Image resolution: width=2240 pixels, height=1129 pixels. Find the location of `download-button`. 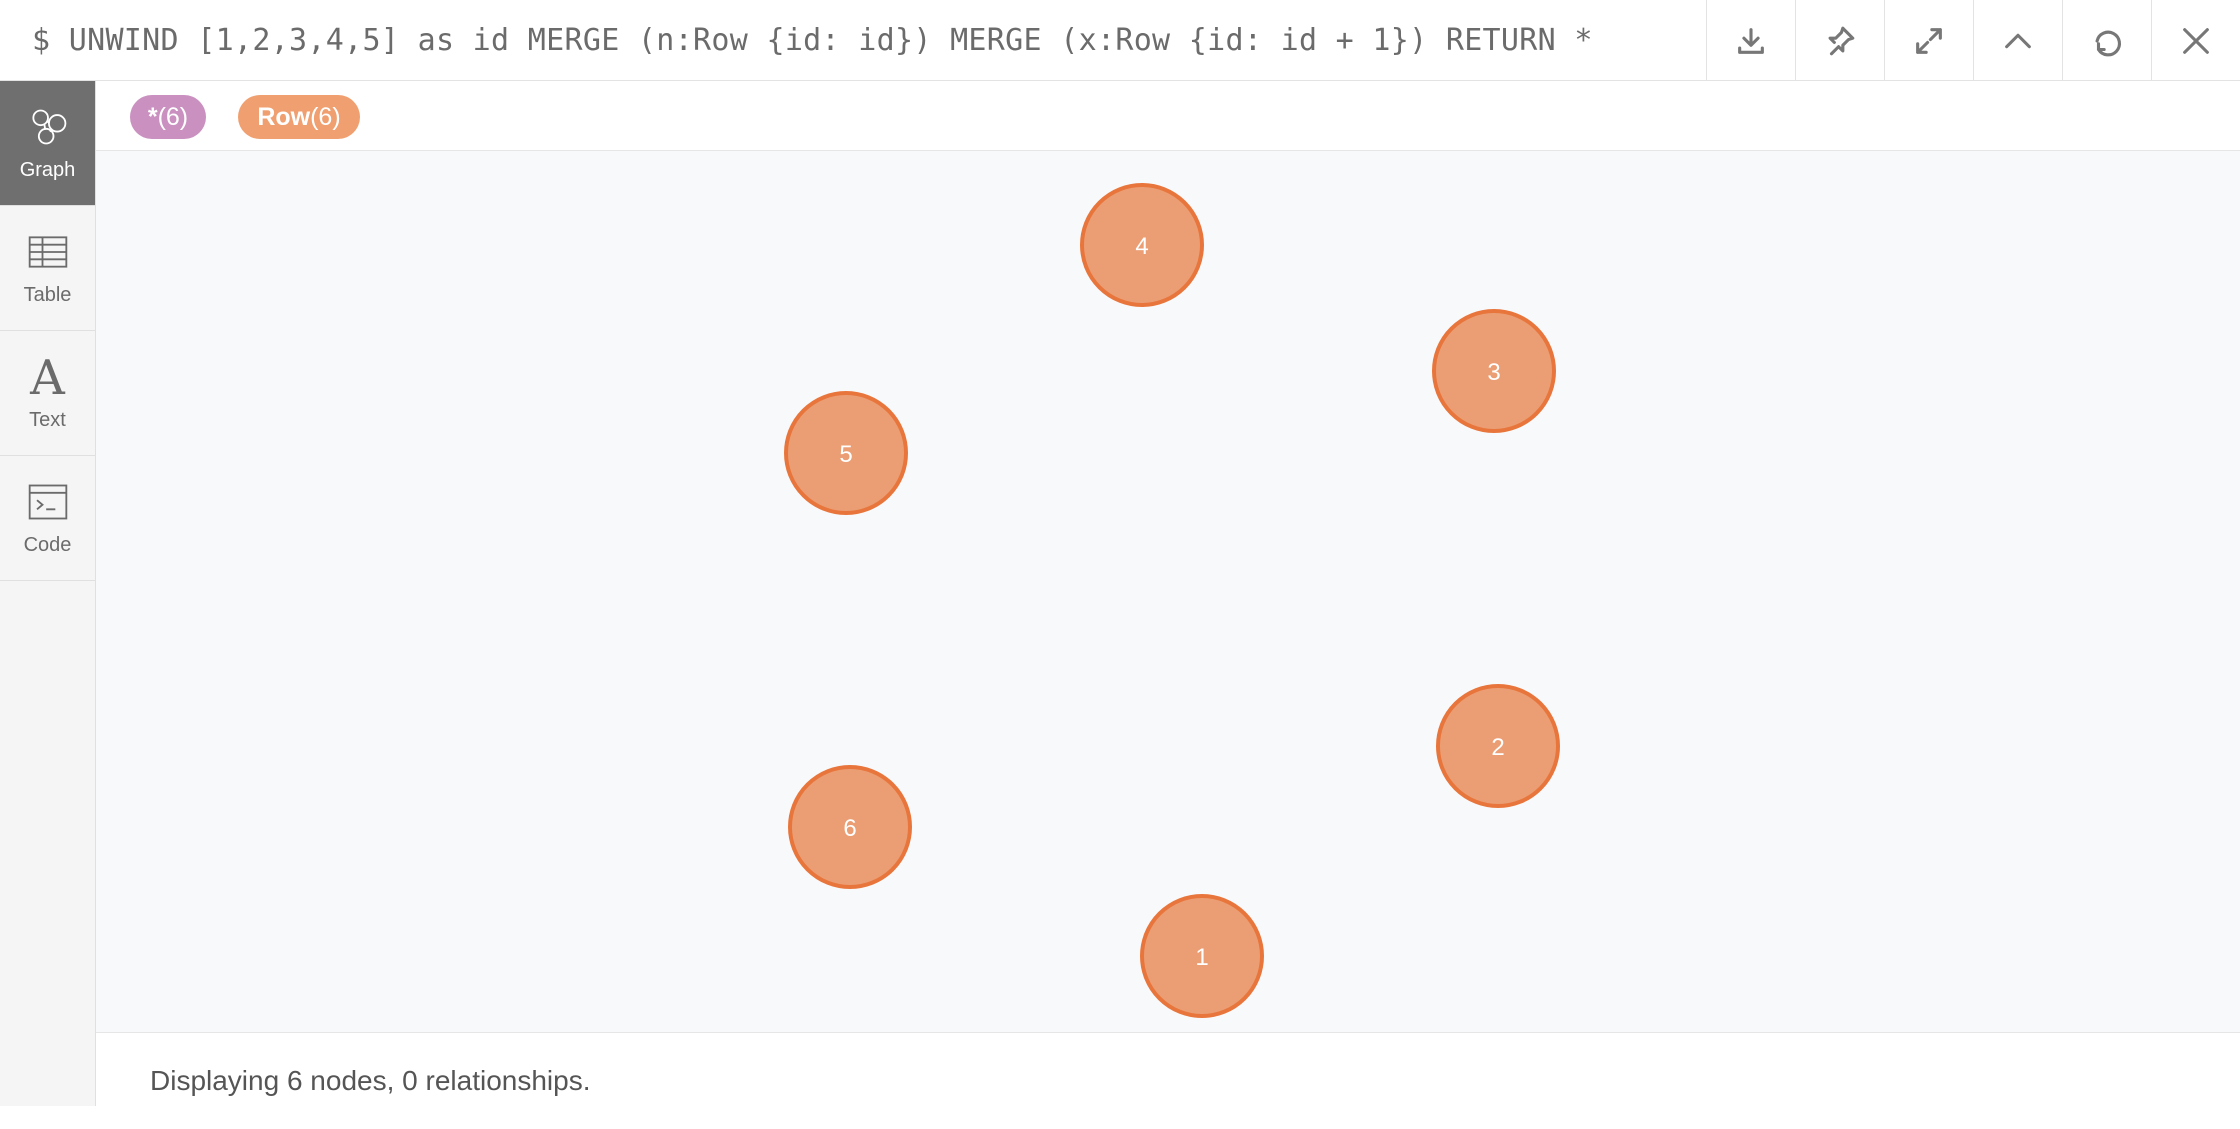

download-button is located at coordinates (1750, 40).